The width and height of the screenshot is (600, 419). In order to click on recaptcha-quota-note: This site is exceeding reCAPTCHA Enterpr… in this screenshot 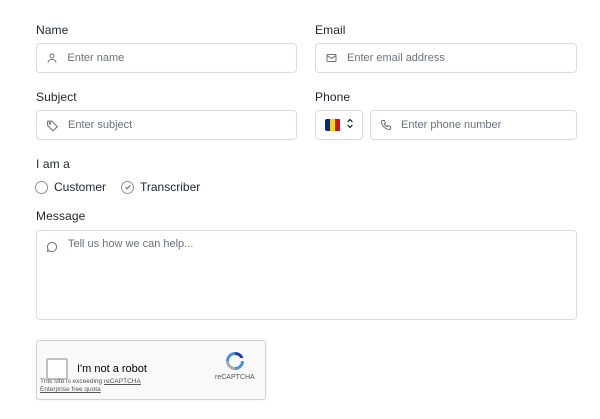, I will do `click(105, 386)`.